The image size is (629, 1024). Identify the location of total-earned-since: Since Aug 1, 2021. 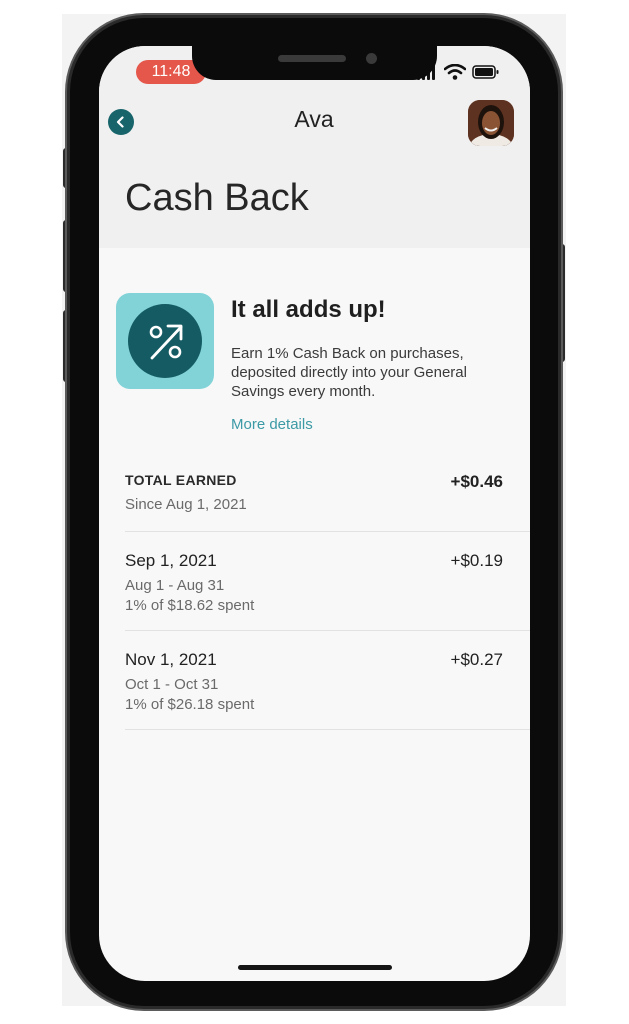
(186, 504).